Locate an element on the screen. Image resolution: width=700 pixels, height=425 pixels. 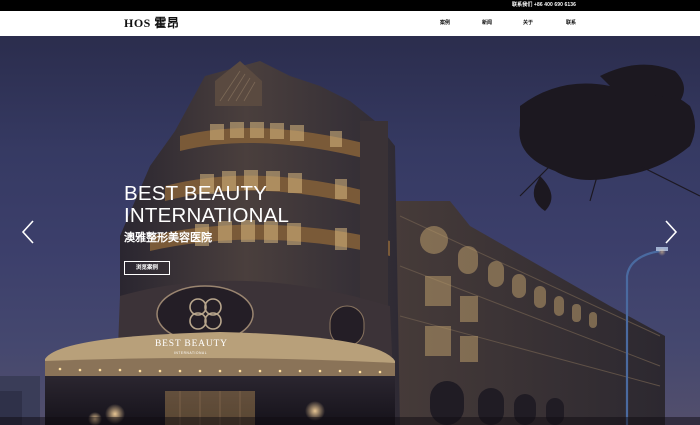
slider-next-button is located at coordinates (670, 231).